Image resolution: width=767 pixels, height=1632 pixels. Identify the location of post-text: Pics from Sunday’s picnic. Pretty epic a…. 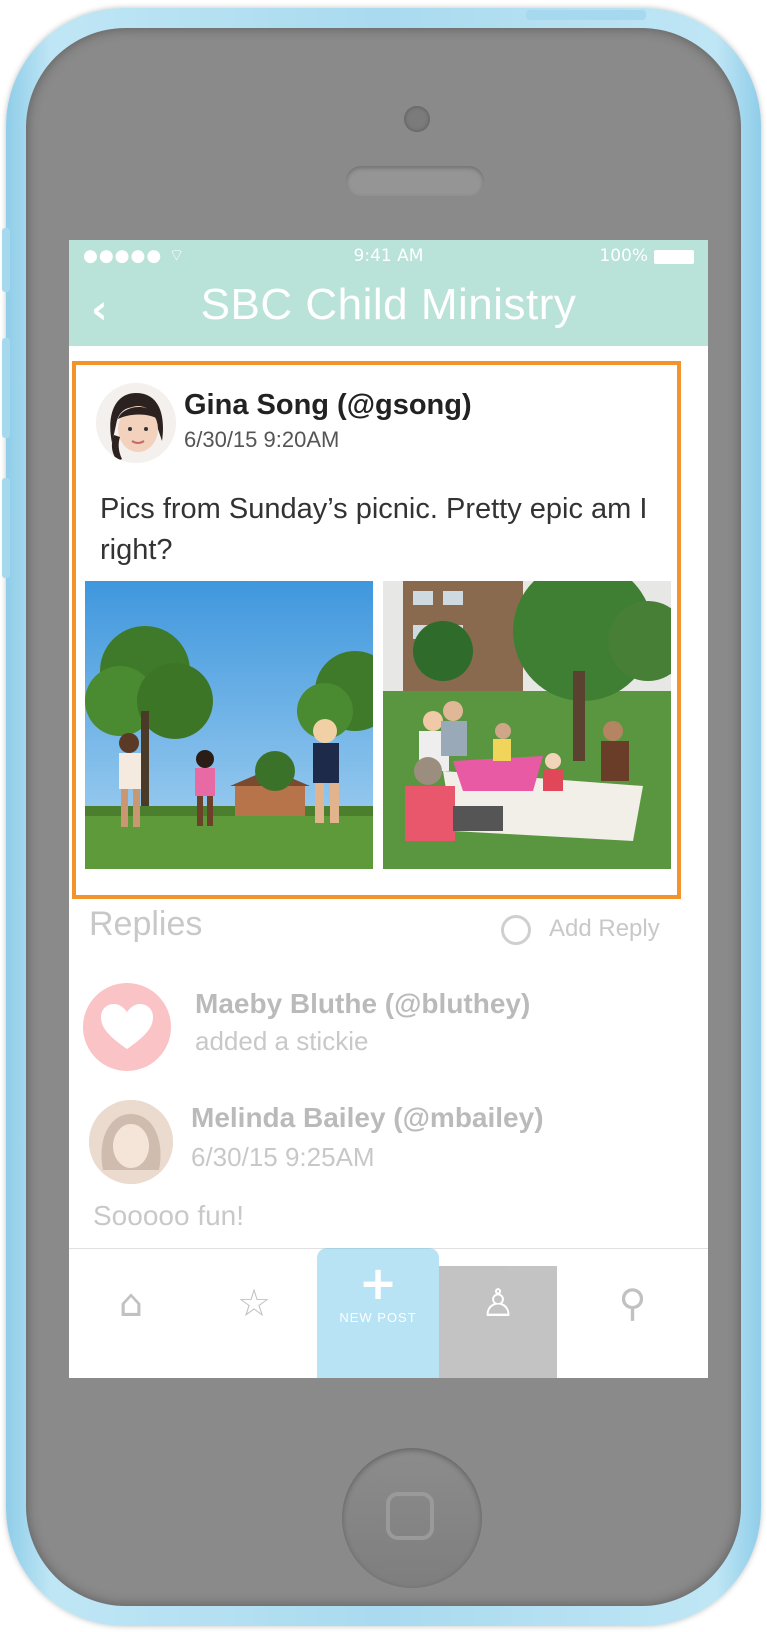
(374, 529).